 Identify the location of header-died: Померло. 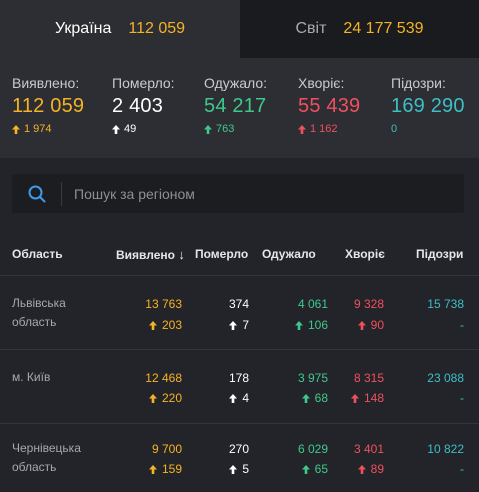
(221, 254).